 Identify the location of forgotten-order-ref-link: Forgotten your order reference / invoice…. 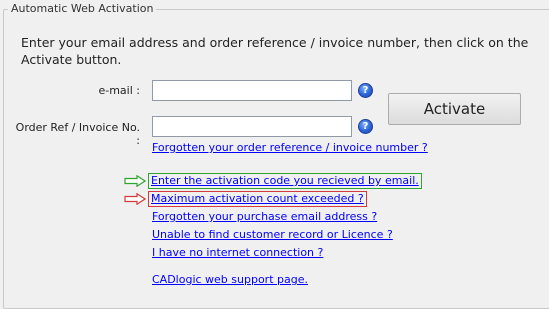
(290, 148).